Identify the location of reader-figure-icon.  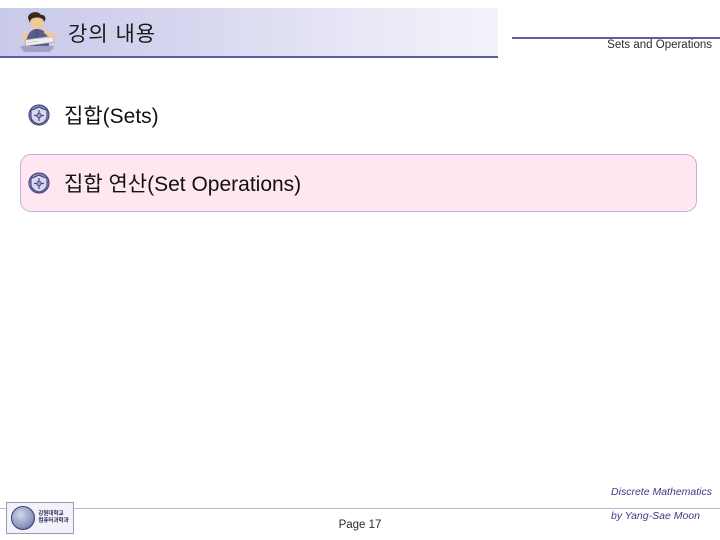
(39, 28).